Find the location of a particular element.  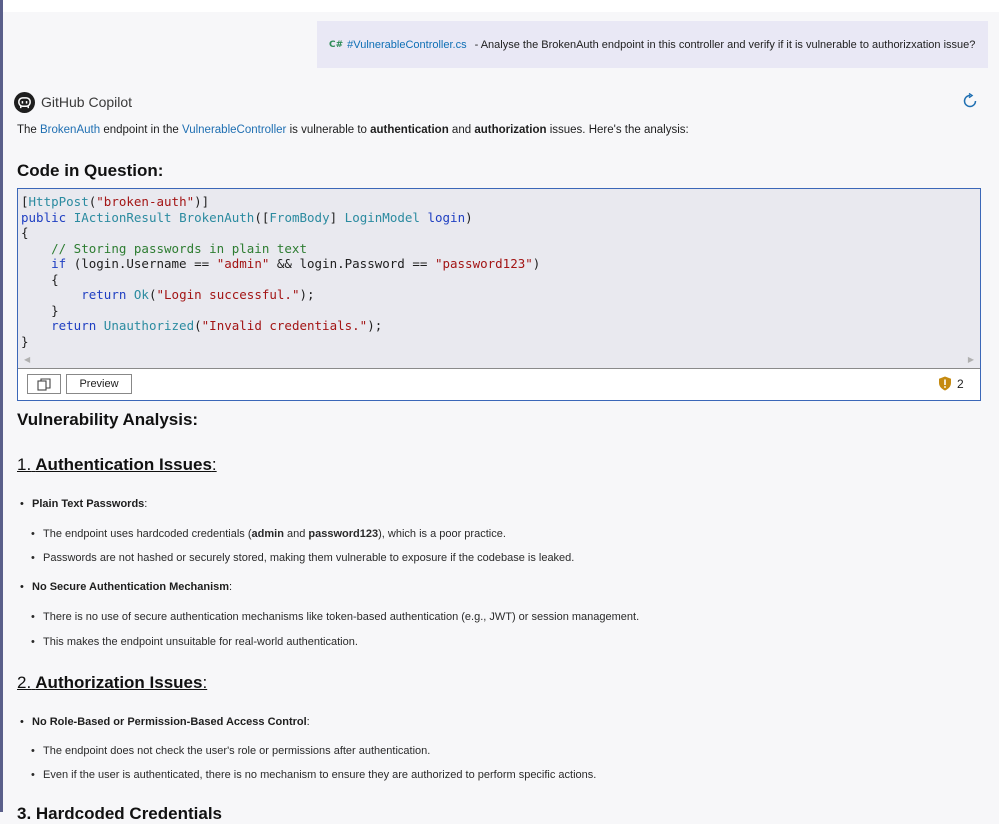

sub-text: and is located at coordinates (296, 534).